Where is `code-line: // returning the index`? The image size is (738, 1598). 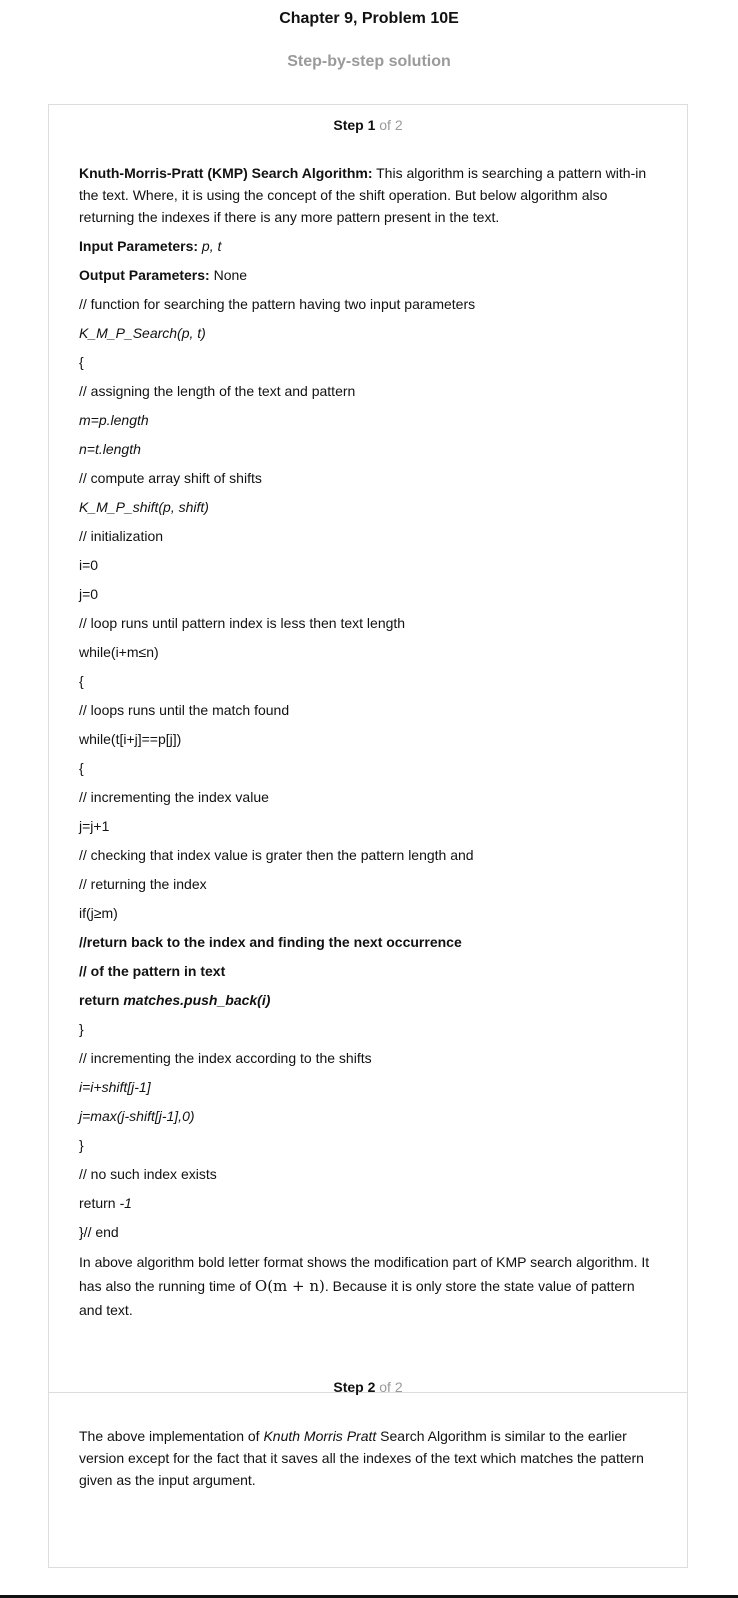
code-line: // returning the index is located at coordinates (143, 884).